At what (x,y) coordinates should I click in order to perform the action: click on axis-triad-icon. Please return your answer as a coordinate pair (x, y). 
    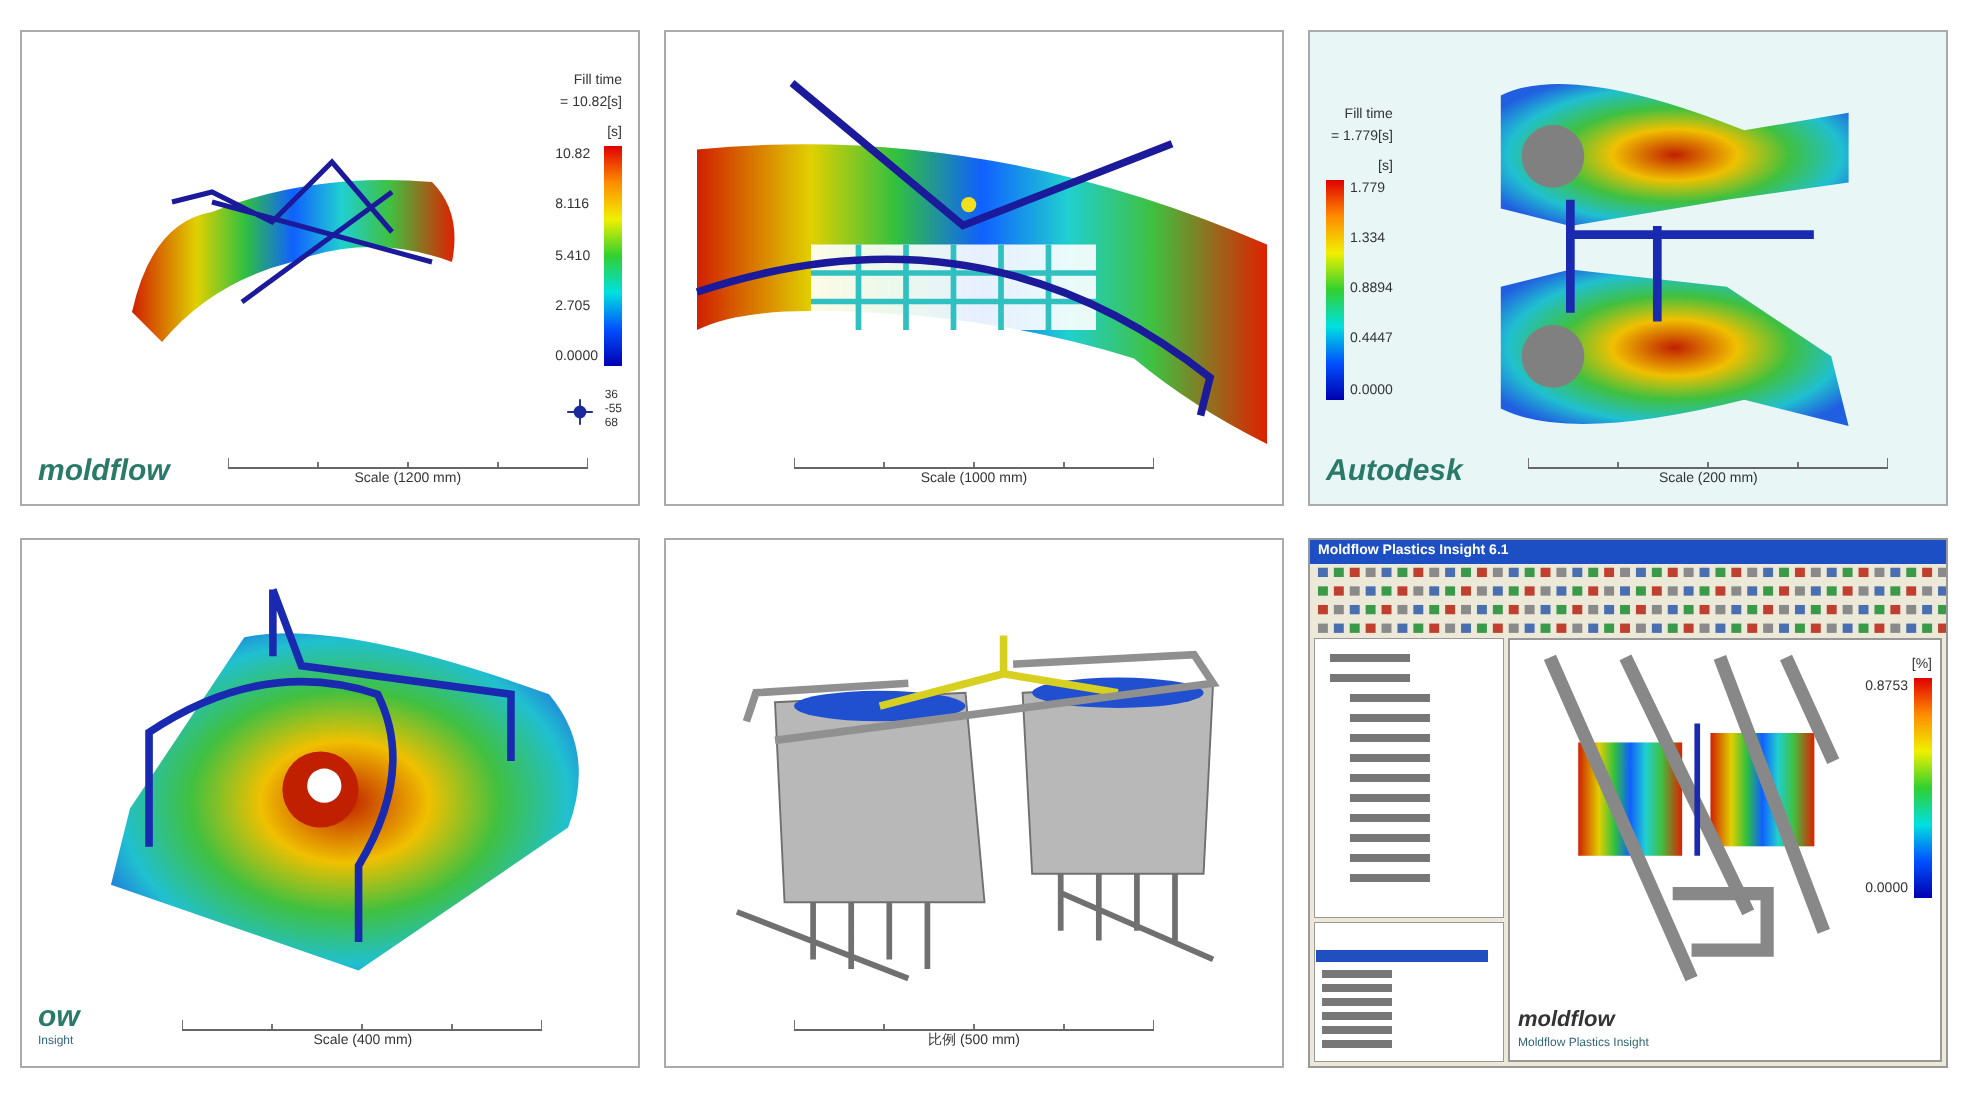
    Looking at the image, I should click on (580, 411).